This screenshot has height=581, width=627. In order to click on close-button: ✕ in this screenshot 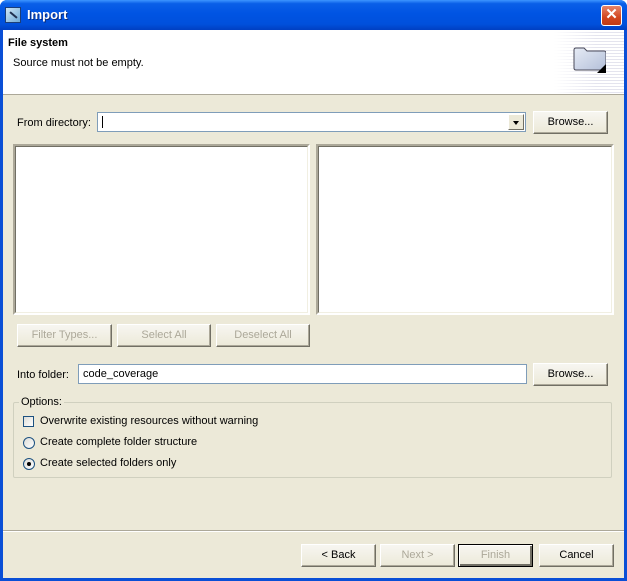, I will do `click(611, 15)`.